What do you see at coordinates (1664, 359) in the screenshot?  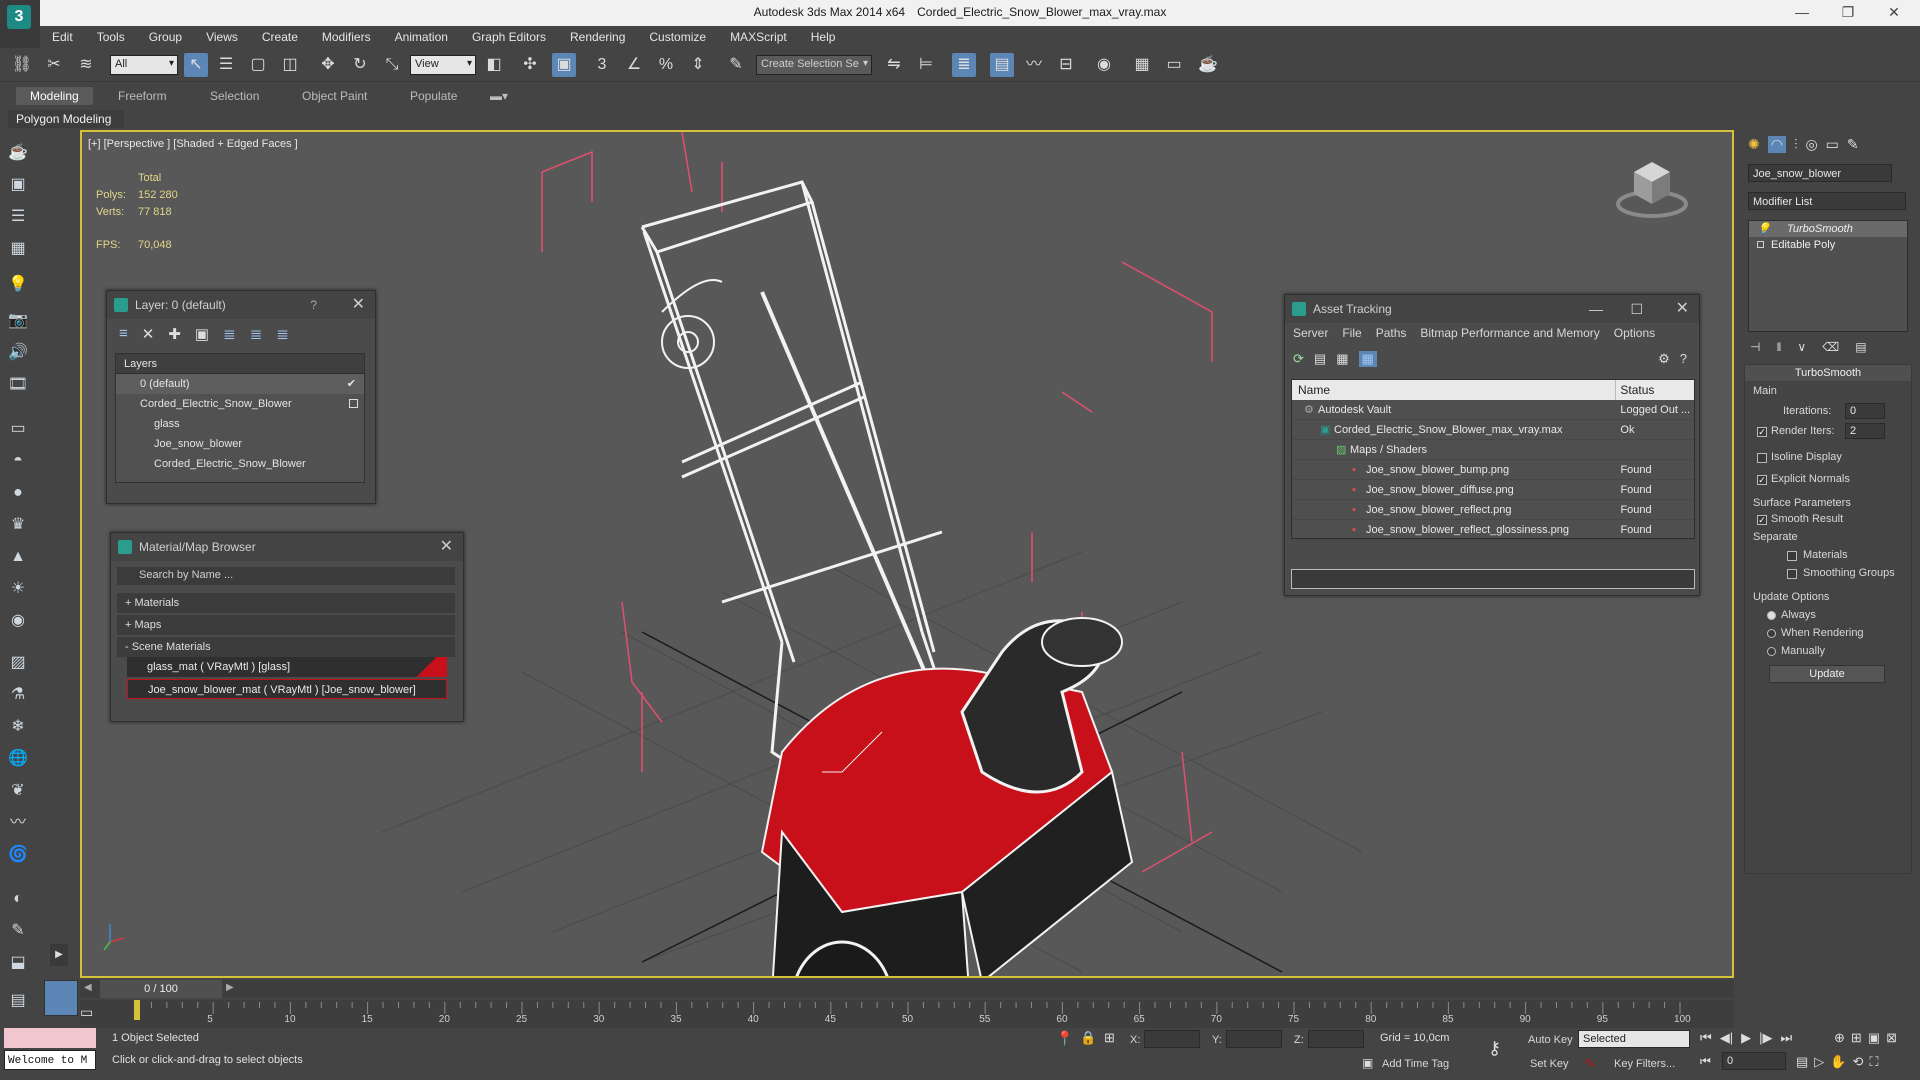 I see `vault-icon: ⚙` at bounding box center [1664, 359].